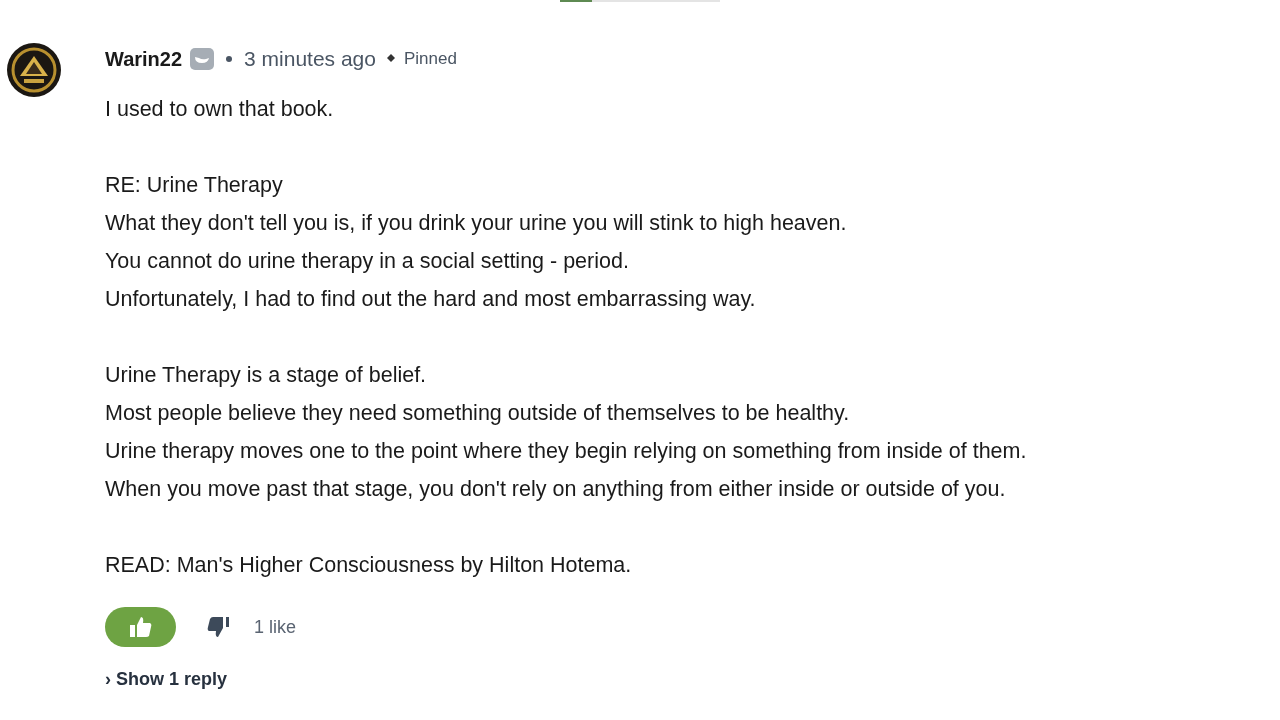  What do you see at coordinates (266, 375) in the screenshot?
I see `comment-text-line: Urine Therapy is a stage of belief.` at bounding box center [266, 375].